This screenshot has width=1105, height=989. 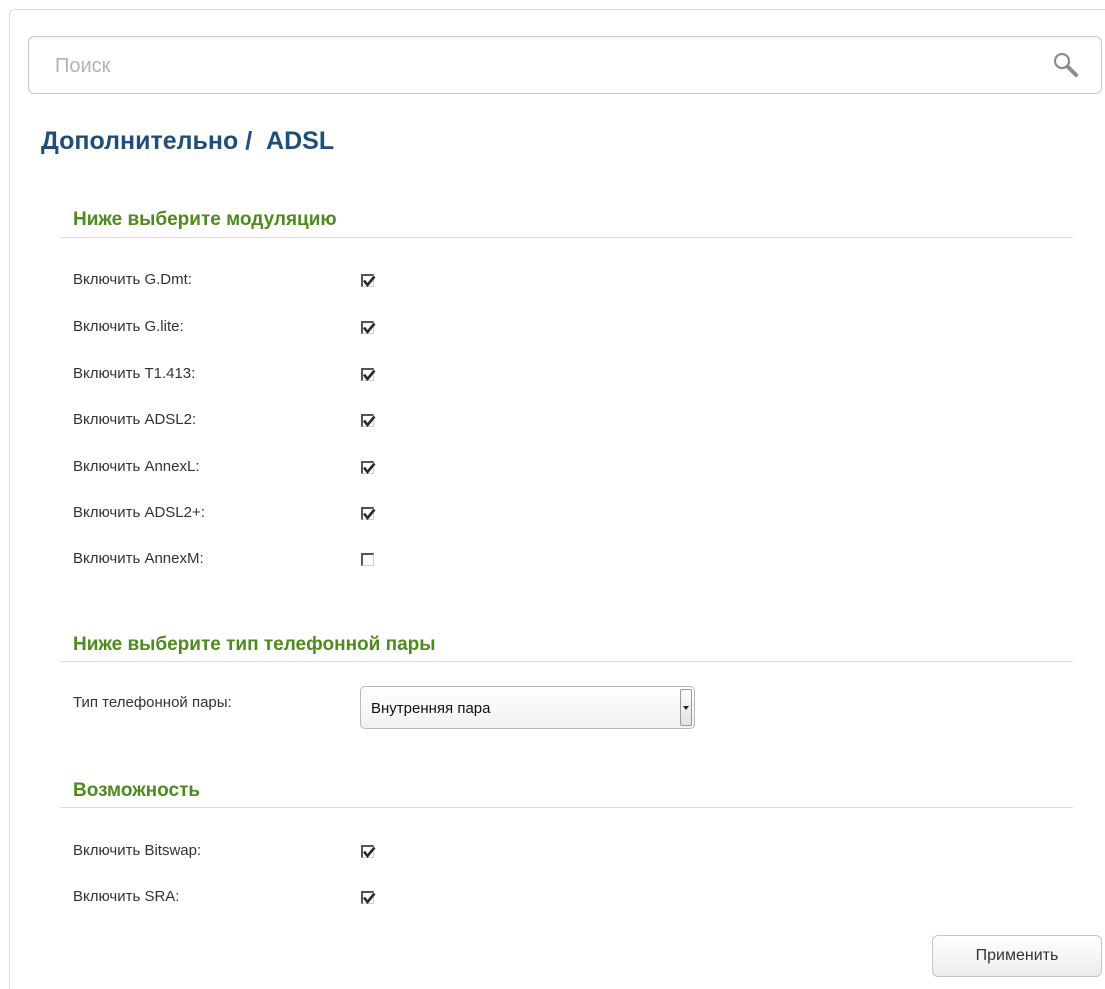 I want to click on checkbox-adsl2plus, so click(x=368, y=514).